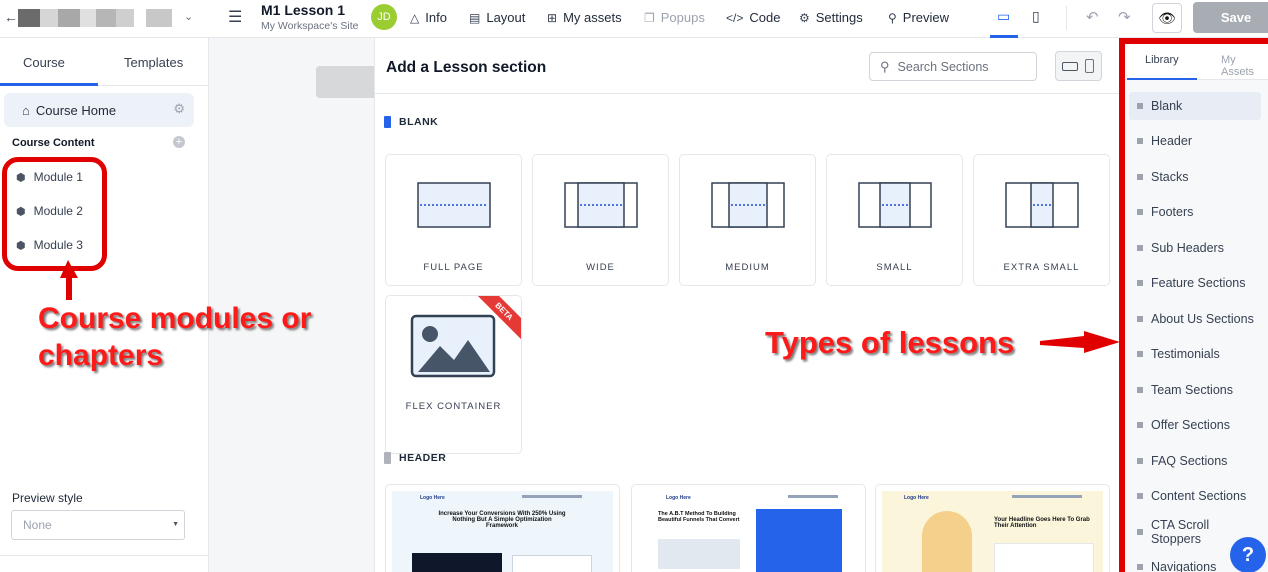 The width and height of the screenshot is (1268, 572). What do you see at coordinates (1195, 248) in the screenshot?
I see `library-item-sub-headers: Sub Headers` at bounding box center [1195, 248].